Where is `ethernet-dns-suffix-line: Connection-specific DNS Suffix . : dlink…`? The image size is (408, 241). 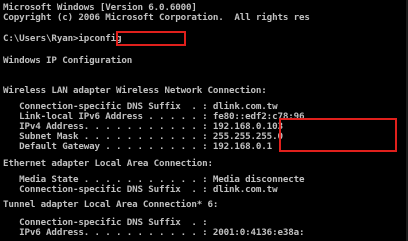
ethernet-dns-suffix-line: Connection-specific DNS Suffix . : dlink… is located at coordinates (140, 189).